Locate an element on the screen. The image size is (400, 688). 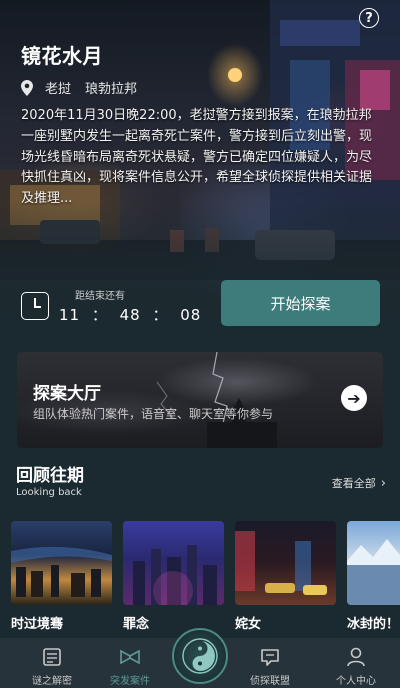
location-pin-icon is located at coordinates (27, 87).